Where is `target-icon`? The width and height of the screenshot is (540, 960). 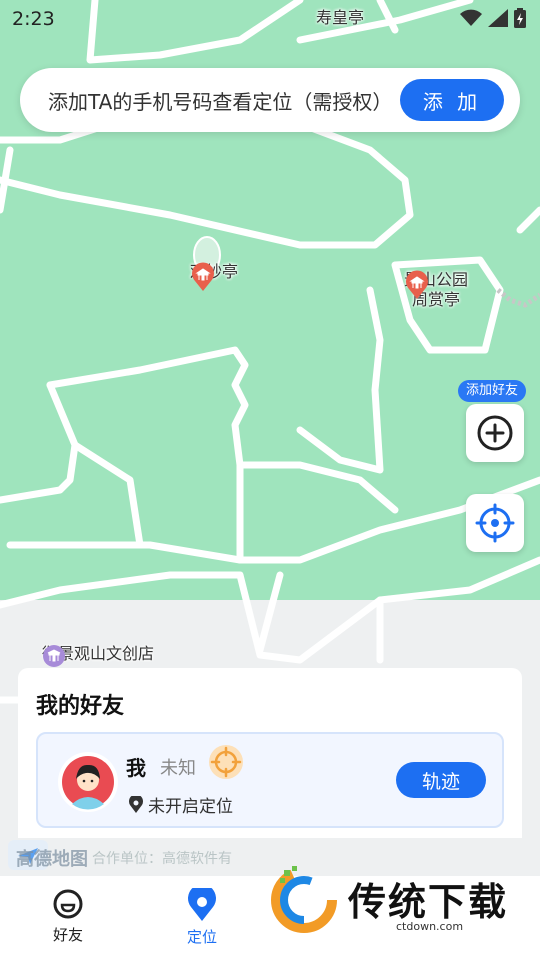
target-icon is located at coordinates (226, 762).